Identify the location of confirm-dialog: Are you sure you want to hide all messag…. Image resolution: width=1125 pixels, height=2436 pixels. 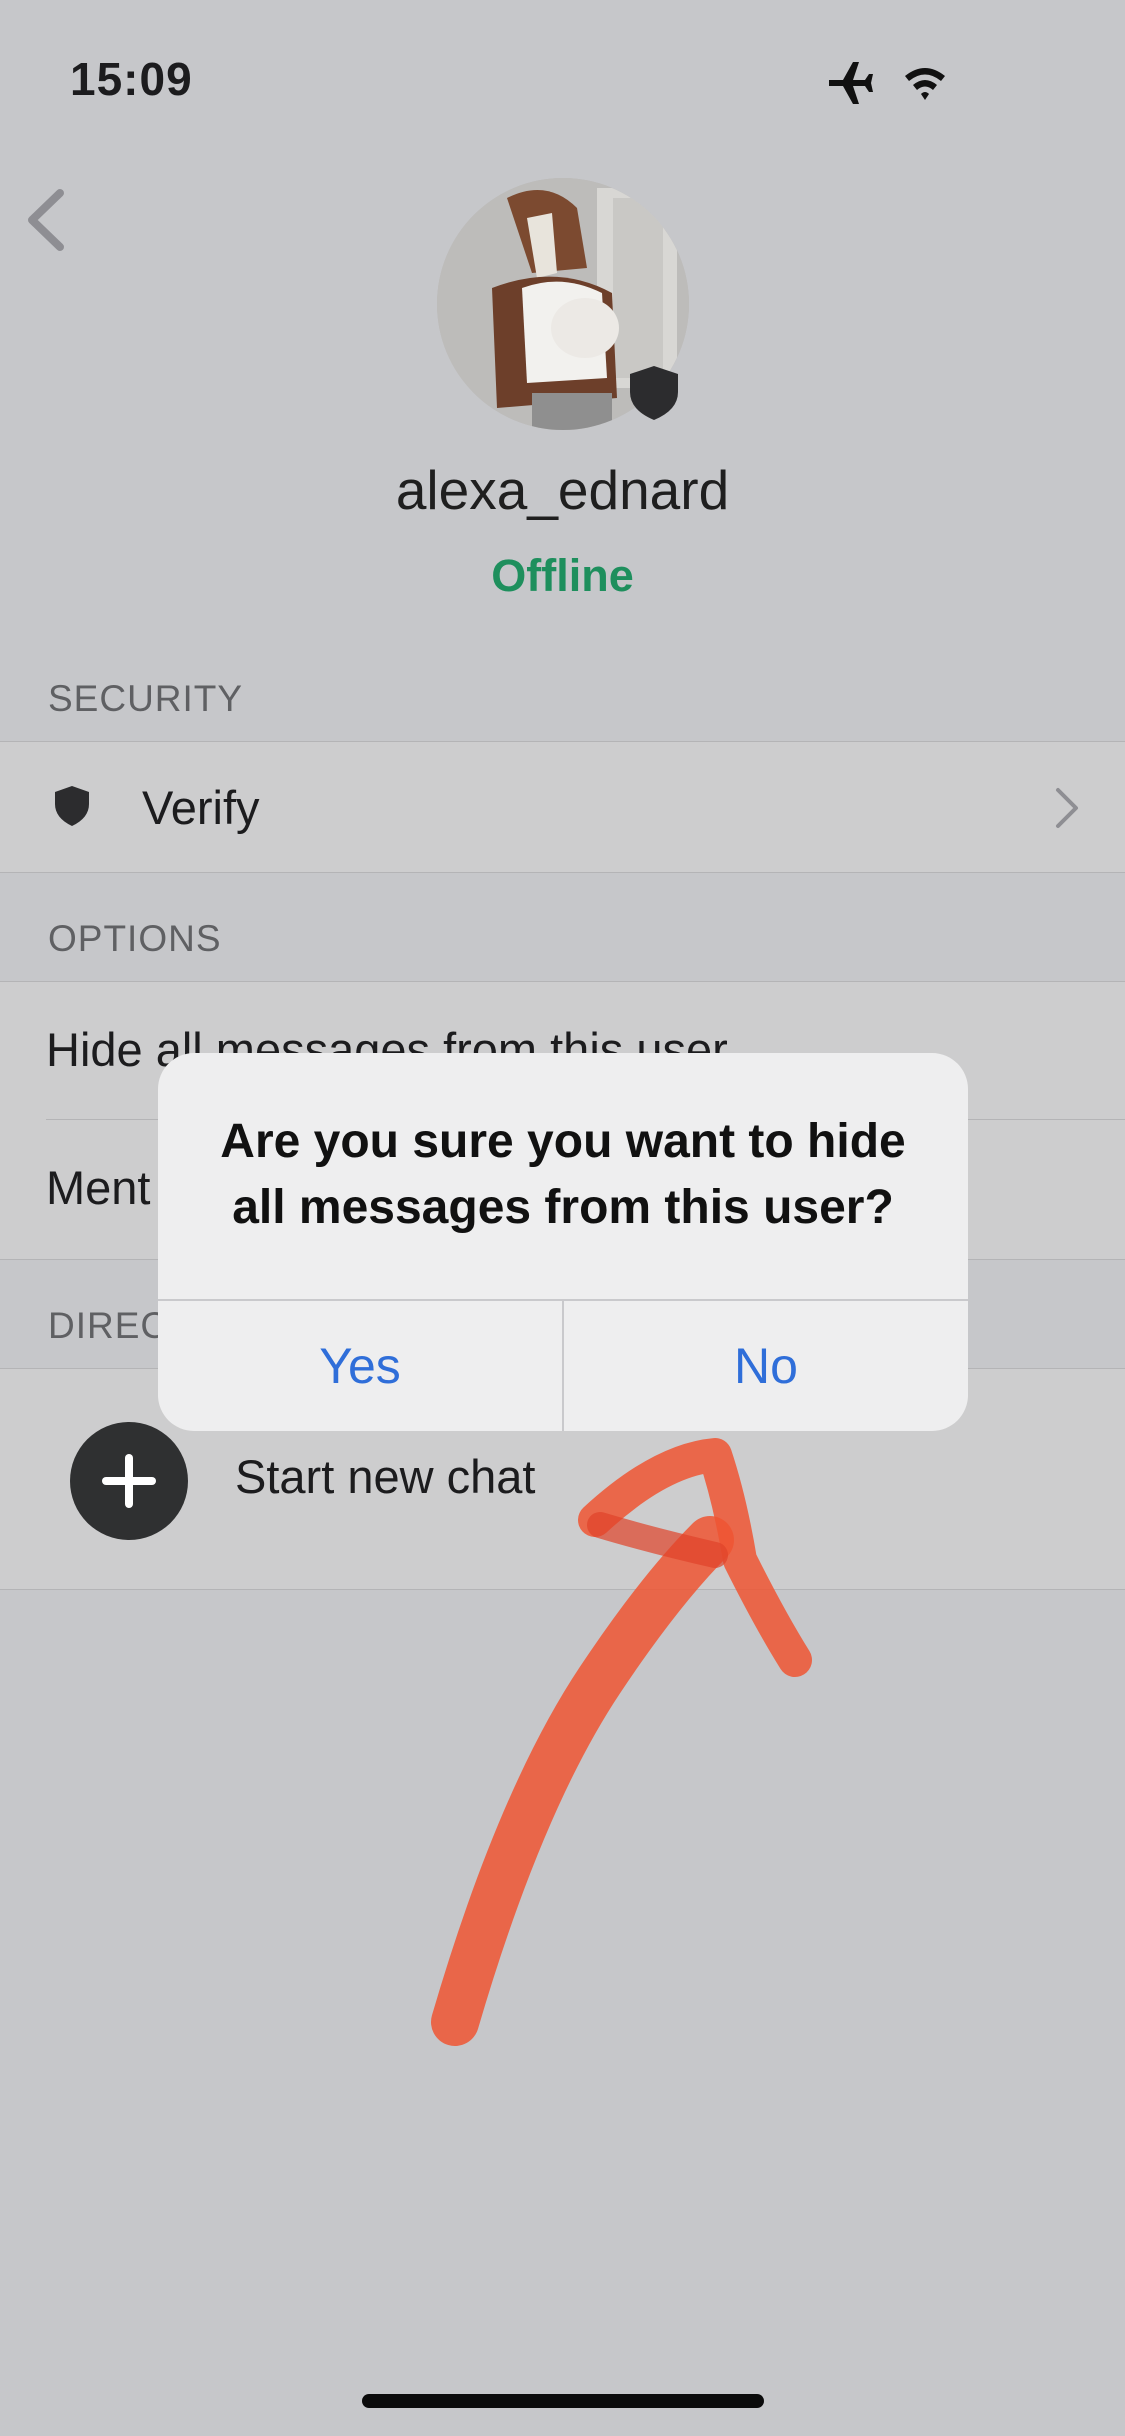
(563, 1242).